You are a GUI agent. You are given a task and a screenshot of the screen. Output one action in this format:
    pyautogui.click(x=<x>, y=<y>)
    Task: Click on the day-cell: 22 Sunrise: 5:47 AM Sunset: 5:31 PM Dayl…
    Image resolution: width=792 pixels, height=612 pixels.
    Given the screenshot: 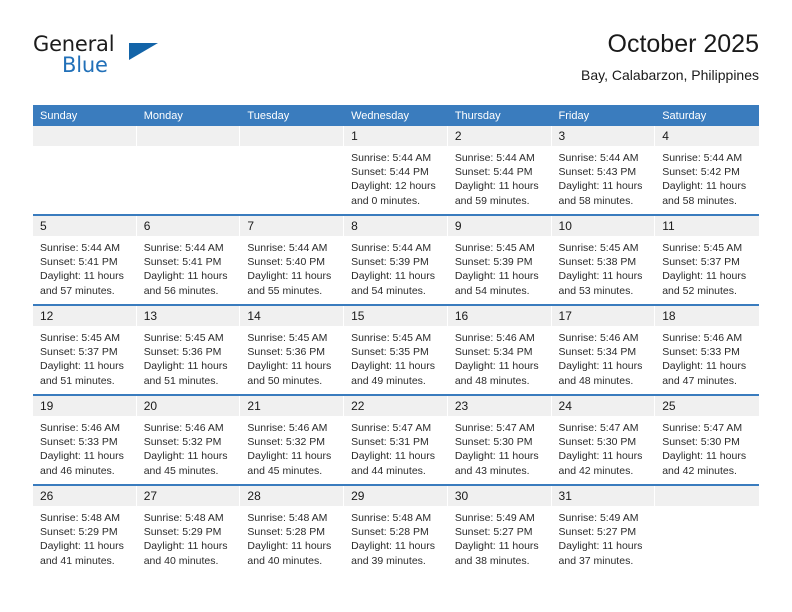 What is the action you would take?
    pyautogui.click(x=396, y=439)
    